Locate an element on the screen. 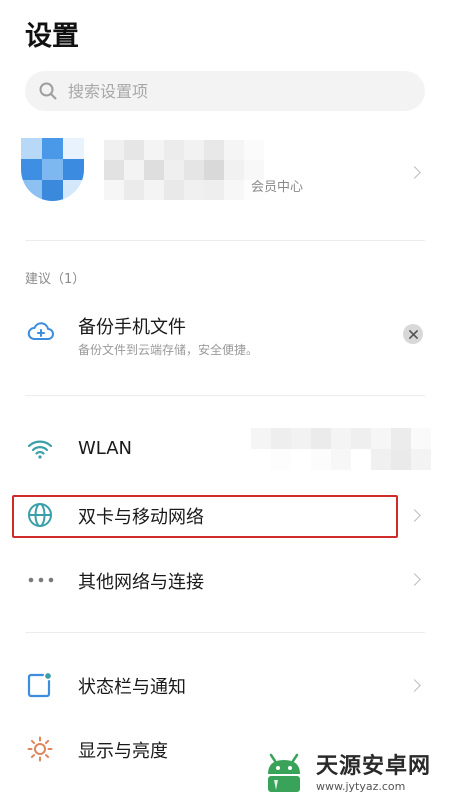 The image size is (450, 800). wlan-status-redacted is located at coordinates (341, 449).